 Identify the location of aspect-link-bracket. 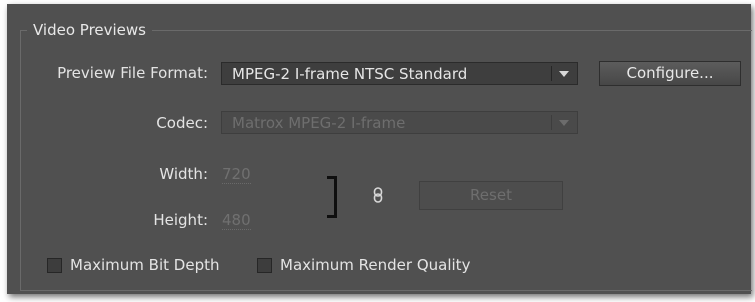
(332, 197).